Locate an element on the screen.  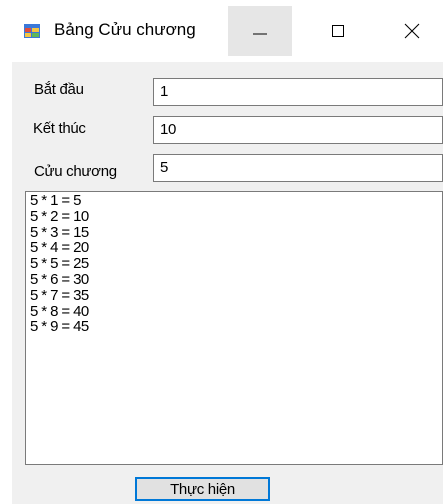
output-line: 5 * 9 = 45 is located at coordinates (59, 327).